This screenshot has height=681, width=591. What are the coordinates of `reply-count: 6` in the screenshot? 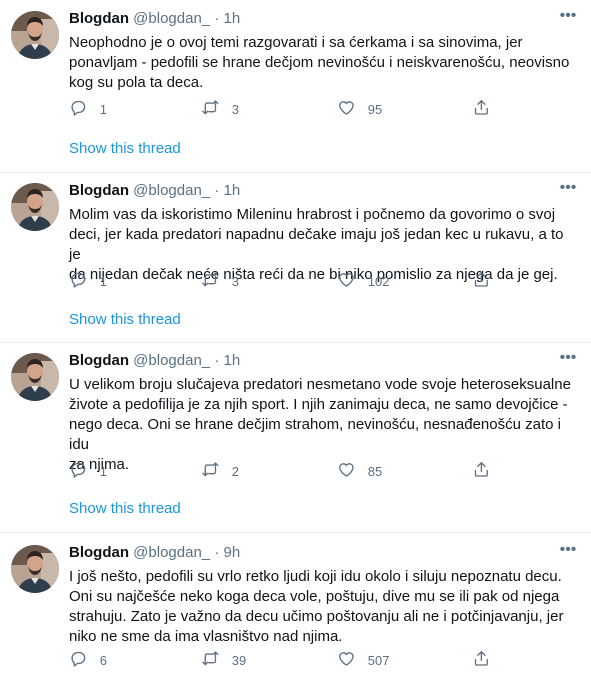 It's located at (103, 660).